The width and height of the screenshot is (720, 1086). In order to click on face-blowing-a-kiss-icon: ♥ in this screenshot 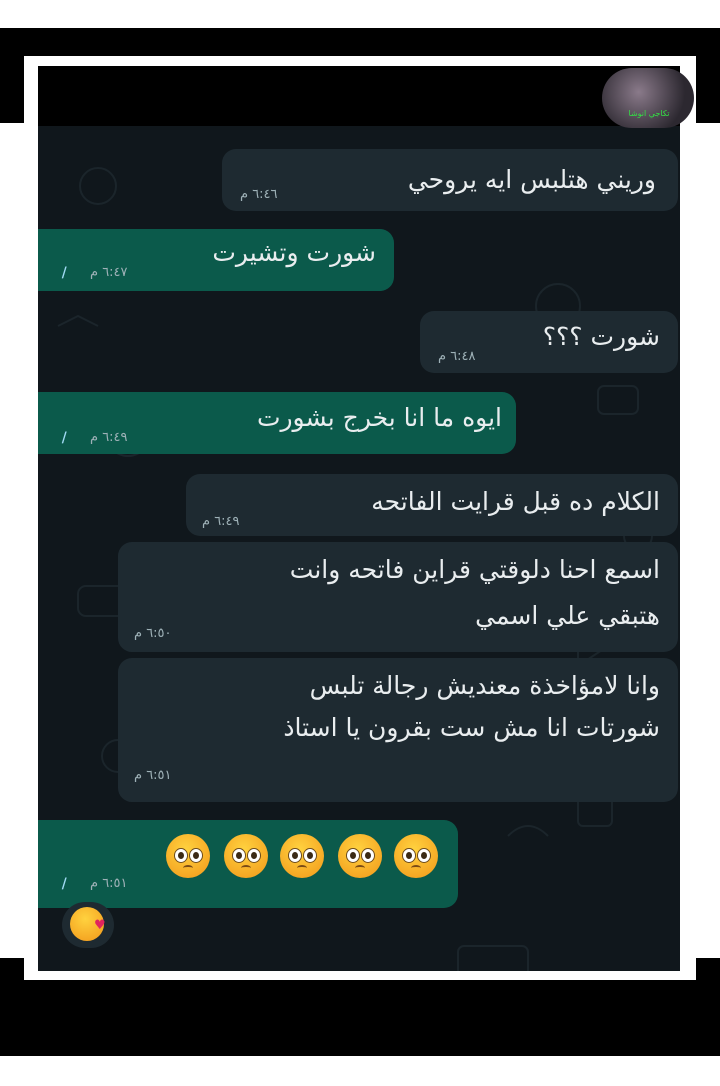, I will do `click(88, 924)`.